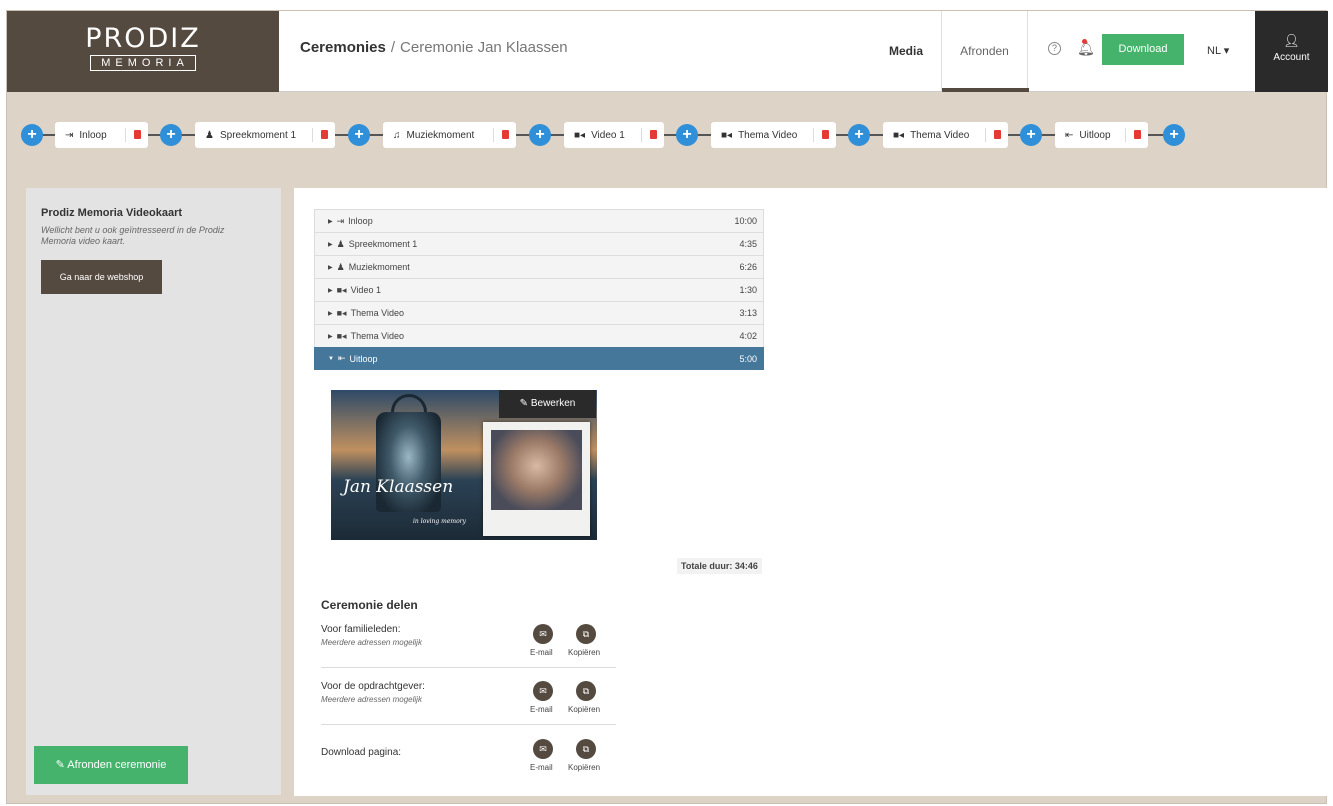 This screenshot has width=1333, height=806. Describe the element at coordinates (748, 267) in the screenshot. I see `accordion-duration: 6:26` at that location.